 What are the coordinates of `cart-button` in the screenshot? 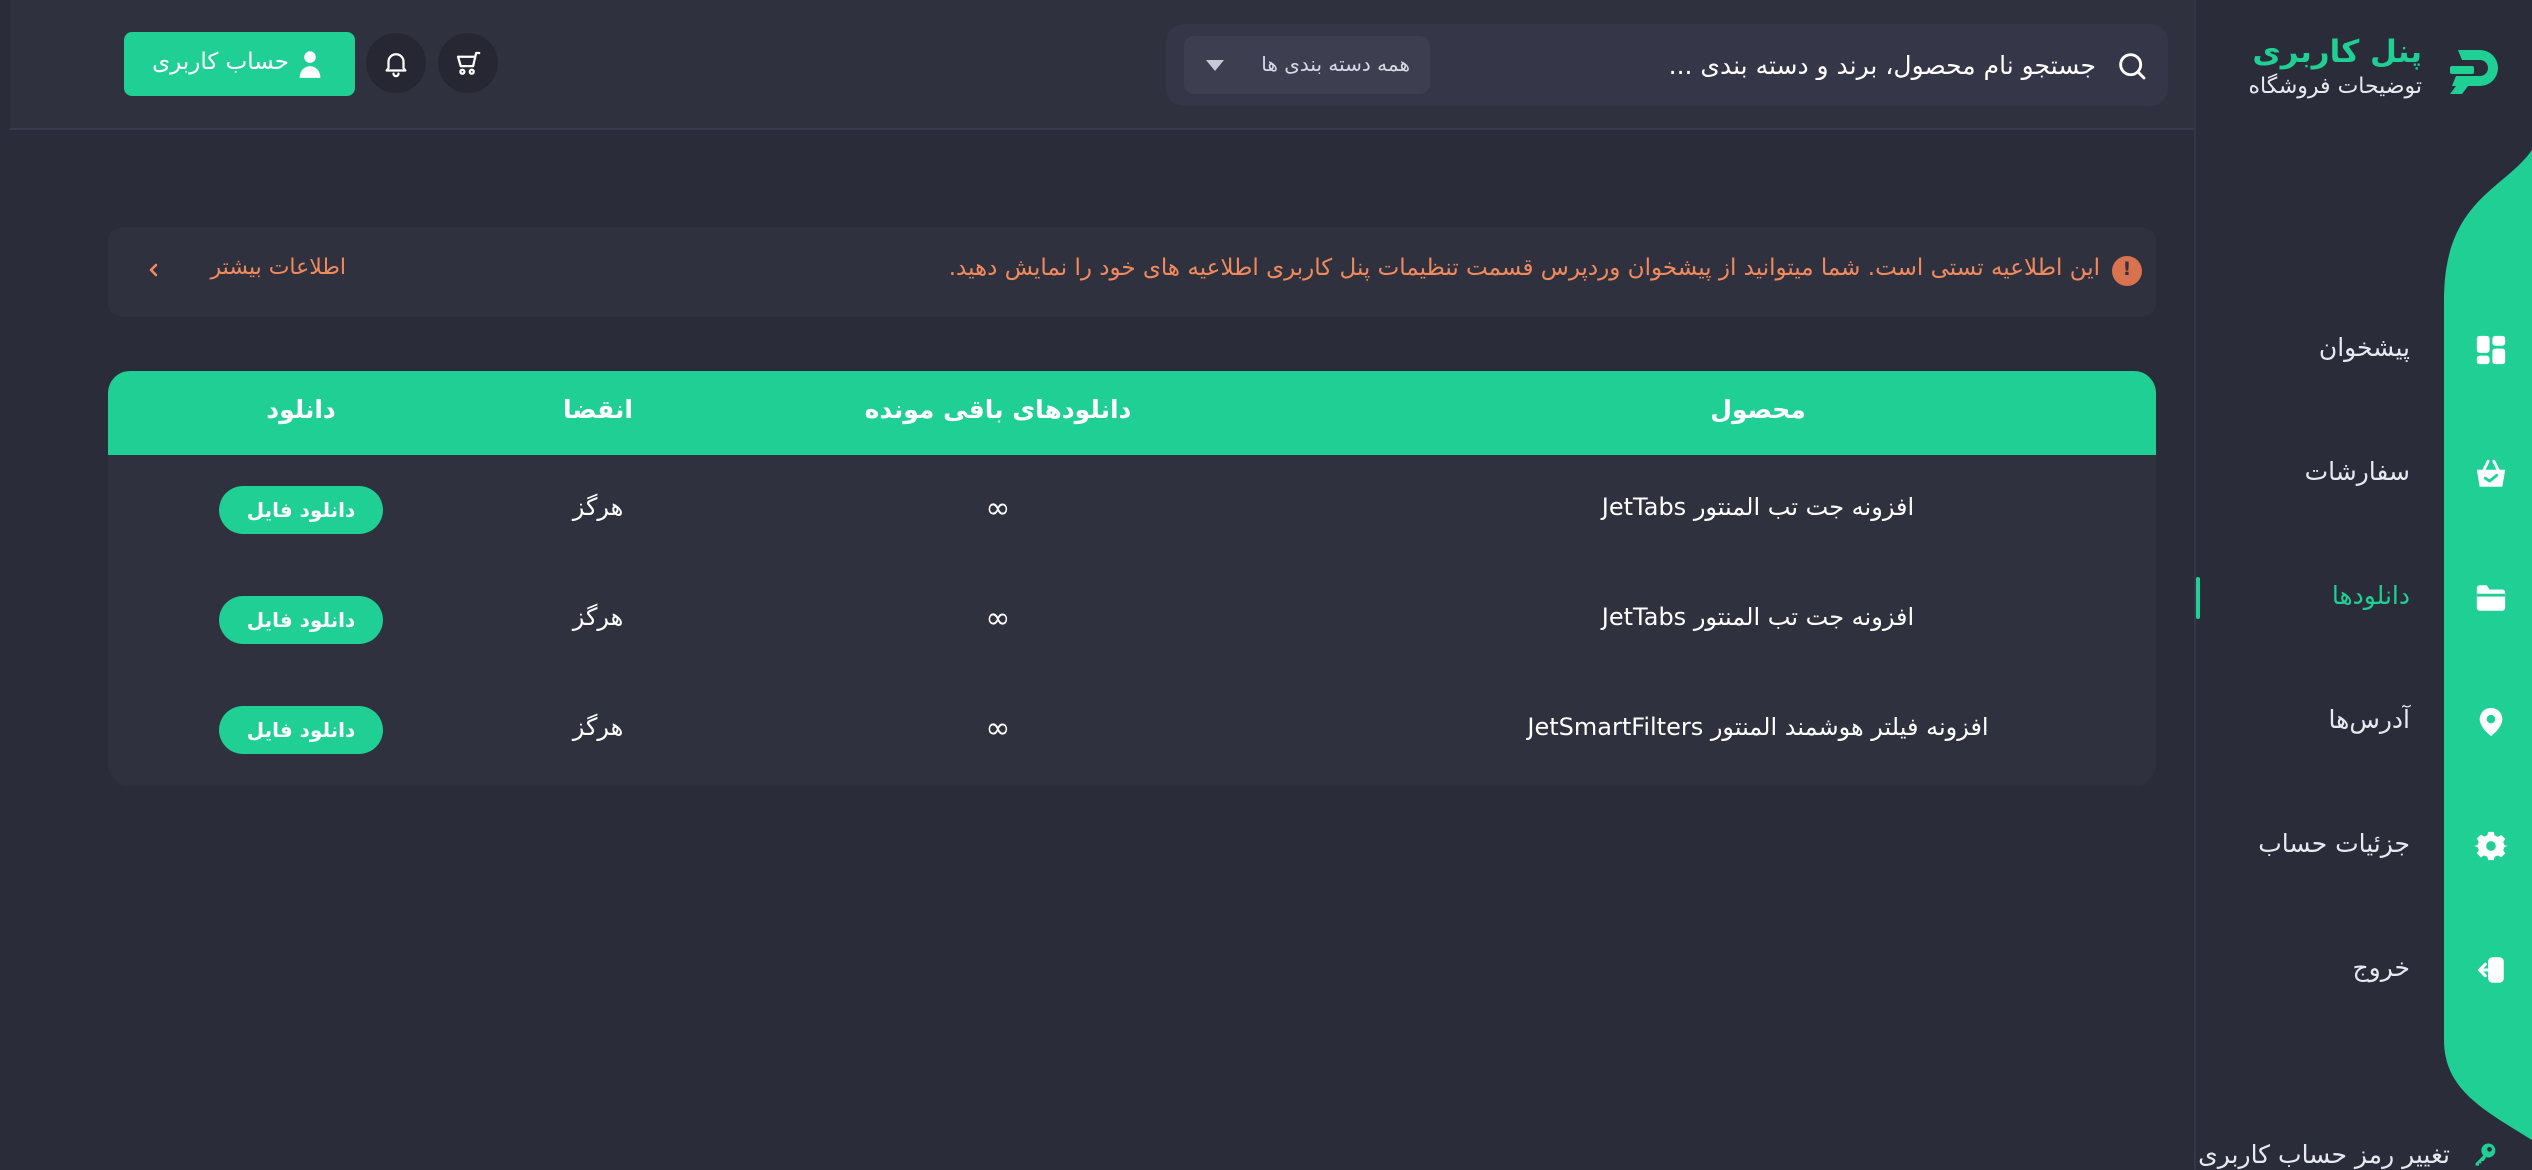 It's located at (468, 63).